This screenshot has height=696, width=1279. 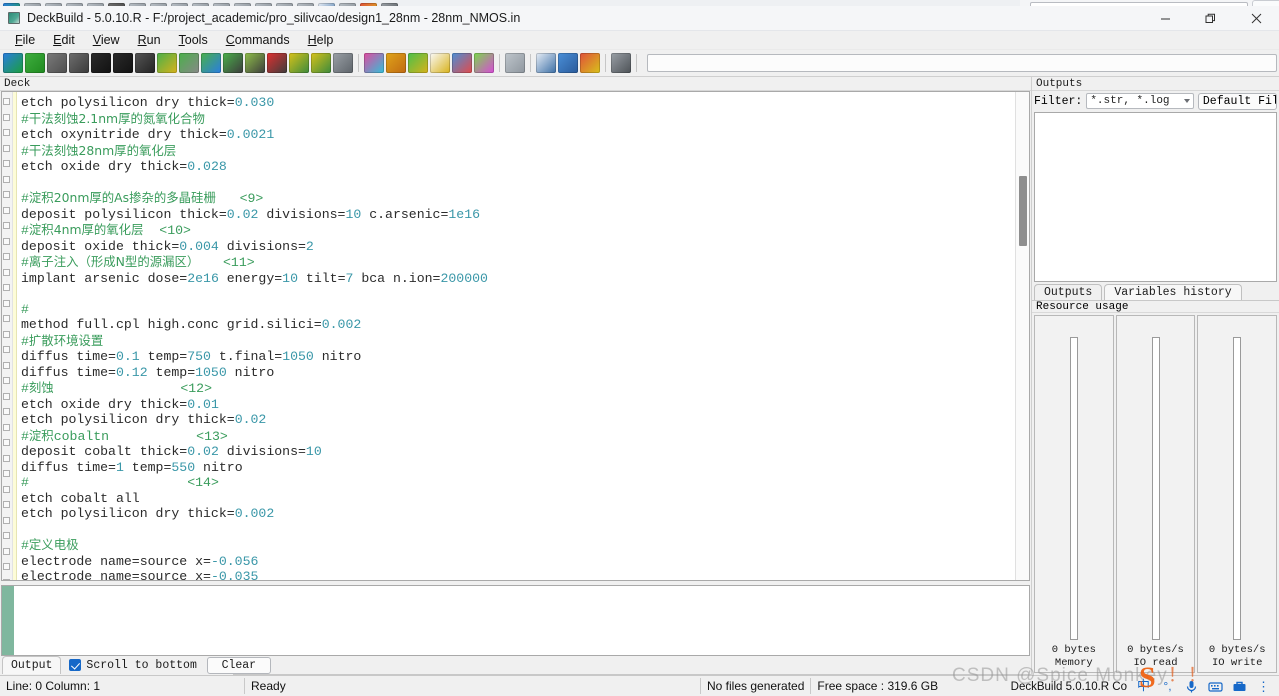 I want to click on more-icon: ⋮, so click(x=1263, y=686).